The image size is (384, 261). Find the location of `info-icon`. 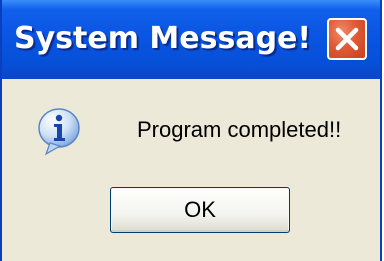

info-icon is located at coordinates (59, 132).